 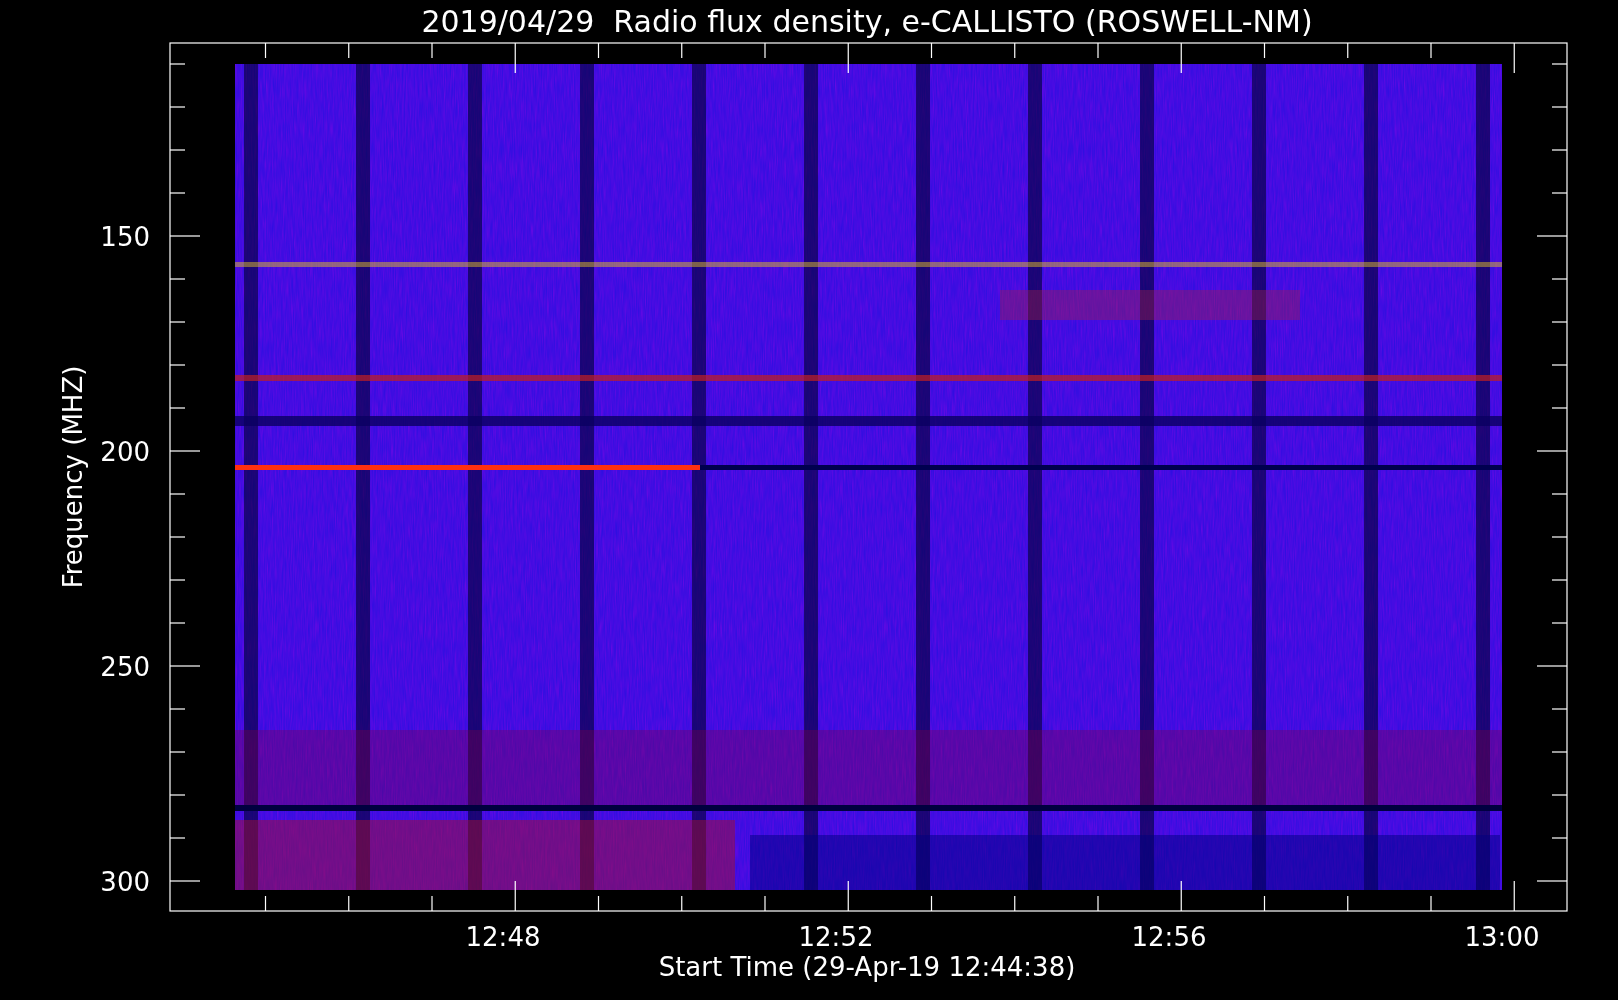 I want to click on axis-label: Start Time (29-Apr-19 12:44:38), so click(x=867, y=967).